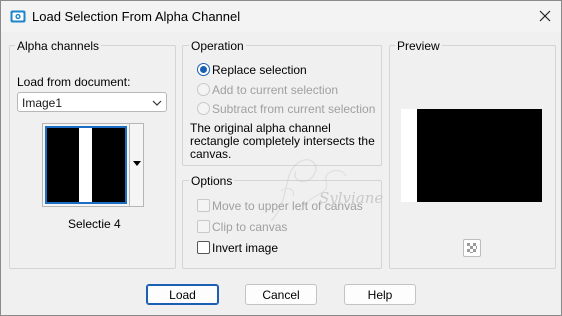  What do you see at coordinates (259, 70) in the screenshot?
I see `replace-selection-label: Replace selection` at bounding box center [259, 70].